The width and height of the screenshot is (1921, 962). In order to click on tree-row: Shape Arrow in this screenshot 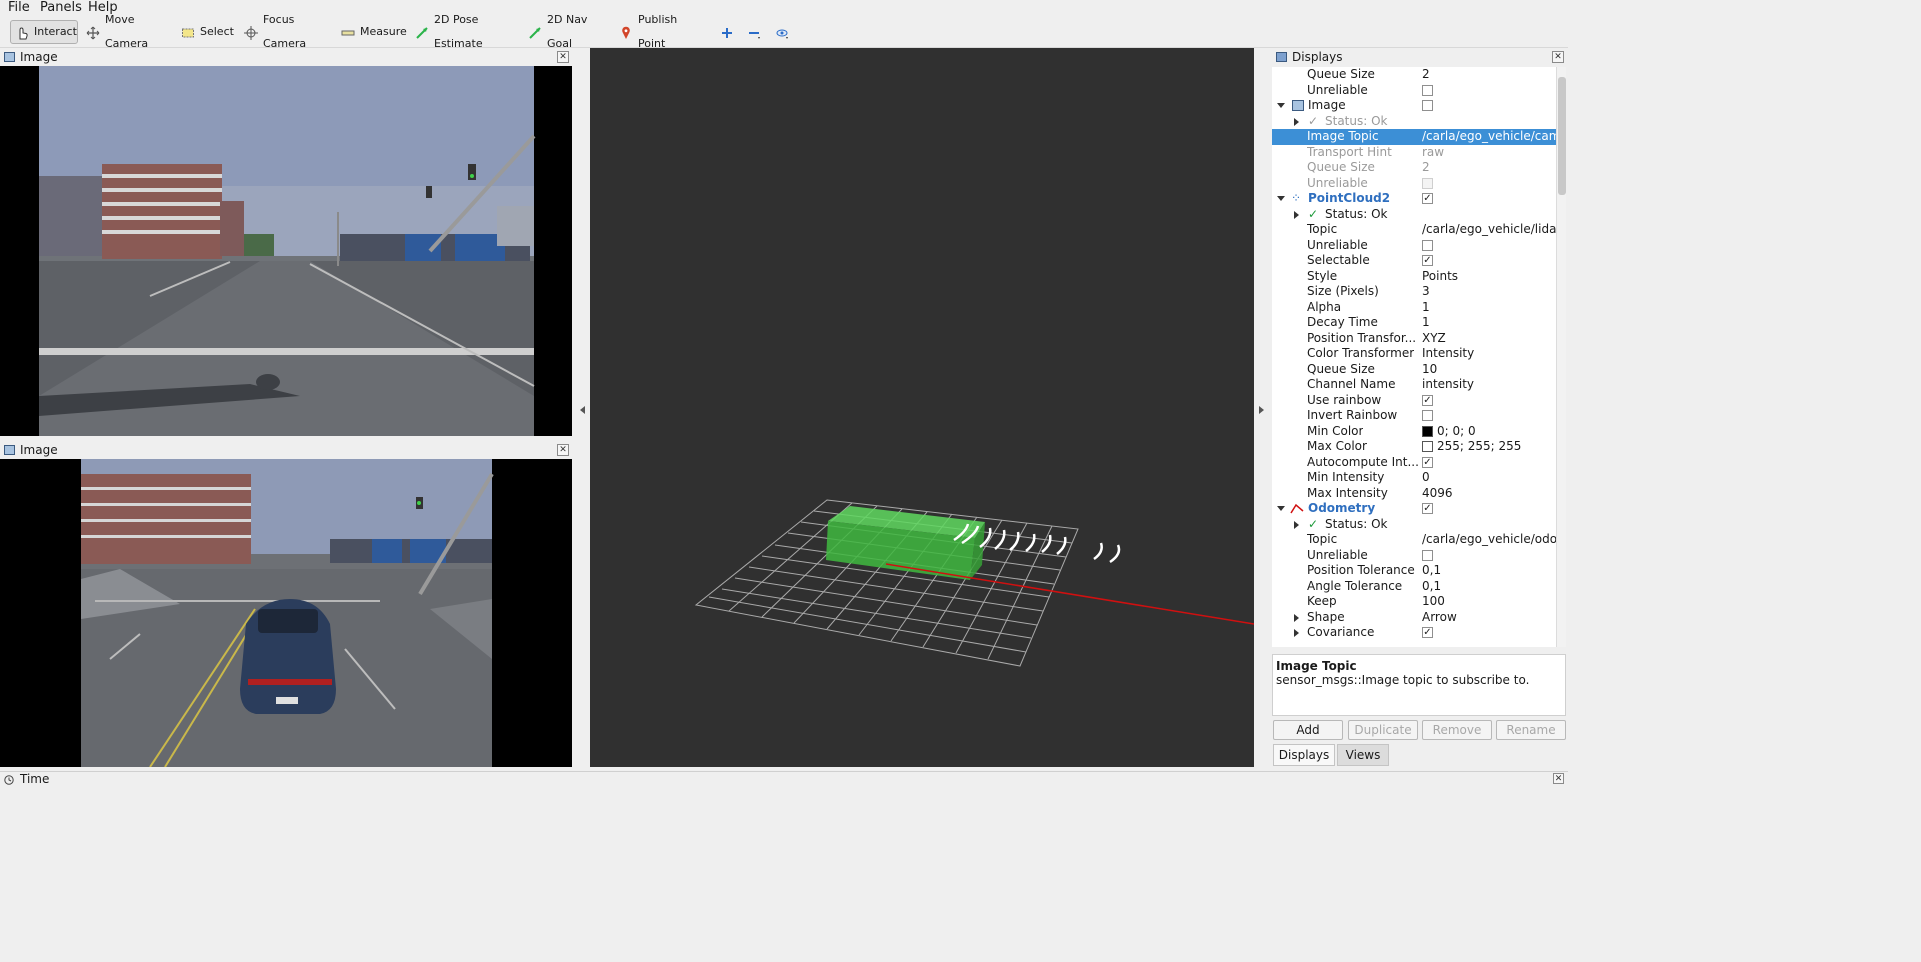, I will do `click(1414, 618)`.